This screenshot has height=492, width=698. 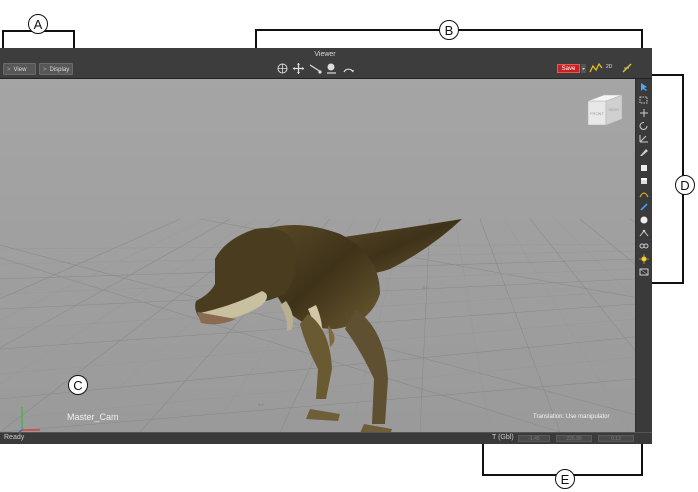 I want to click on view-button-label: View, so click(x=20, y=70).